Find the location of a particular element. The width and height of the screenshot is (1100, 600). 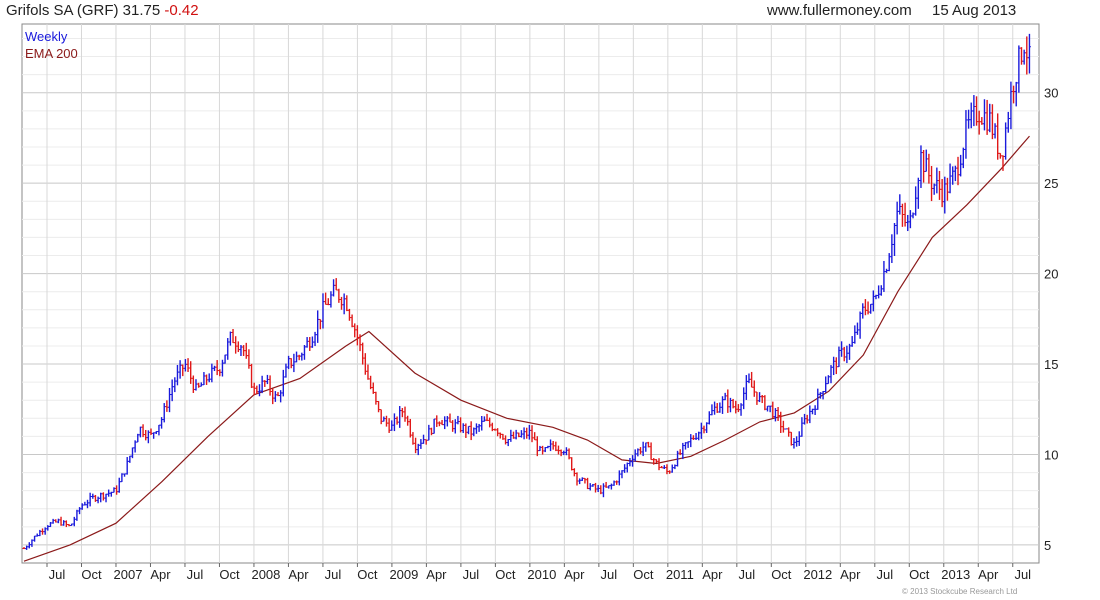

y-tick-label: 10 is located at coordinates (1051, 454).